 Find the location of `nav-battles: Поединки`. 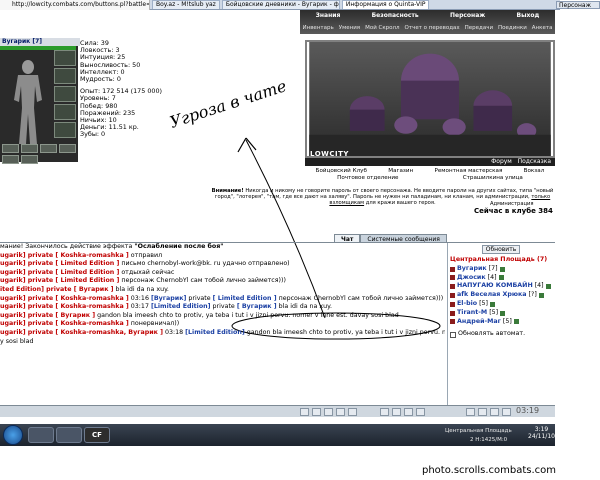

nav-battles: Поединки is located at coordinates (512, 28).